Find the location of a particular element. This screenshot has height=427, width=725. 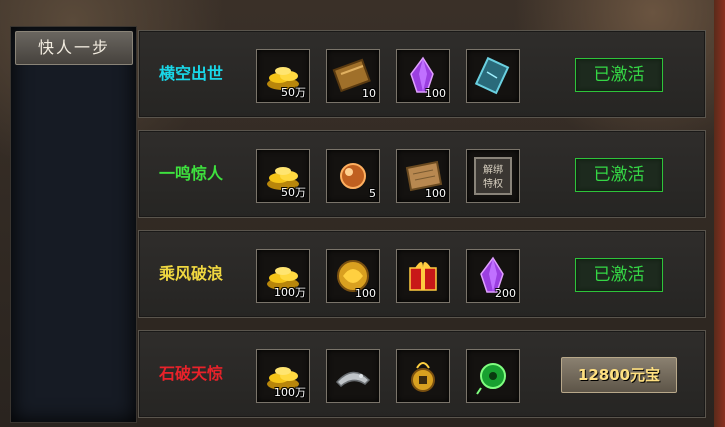

green-jade-item-slot is located at coordinates (493, 376).